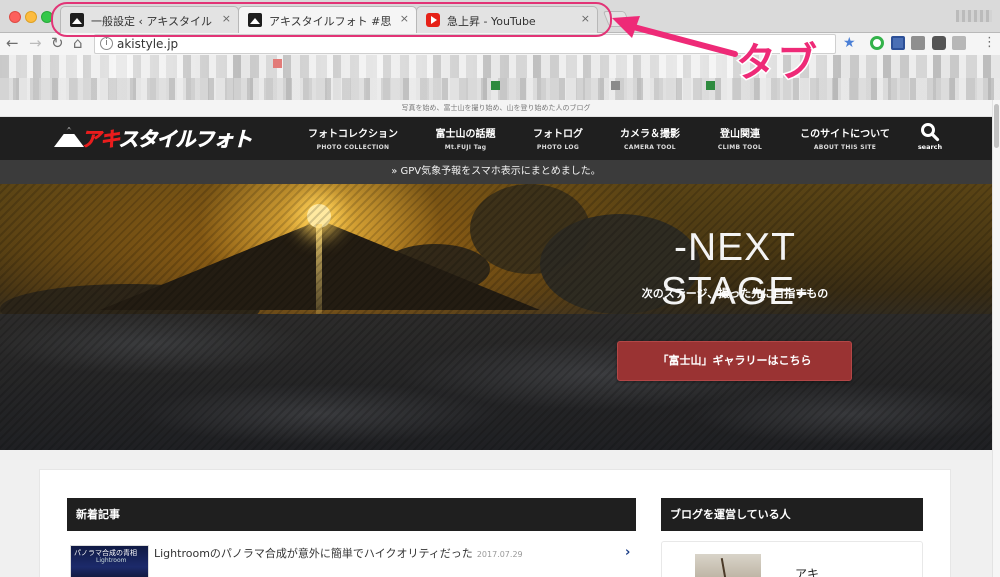 The image size is (1000, 577). I want to click on nav-climb: 登山関連 CLIMB TOOL, so click(740, 138).